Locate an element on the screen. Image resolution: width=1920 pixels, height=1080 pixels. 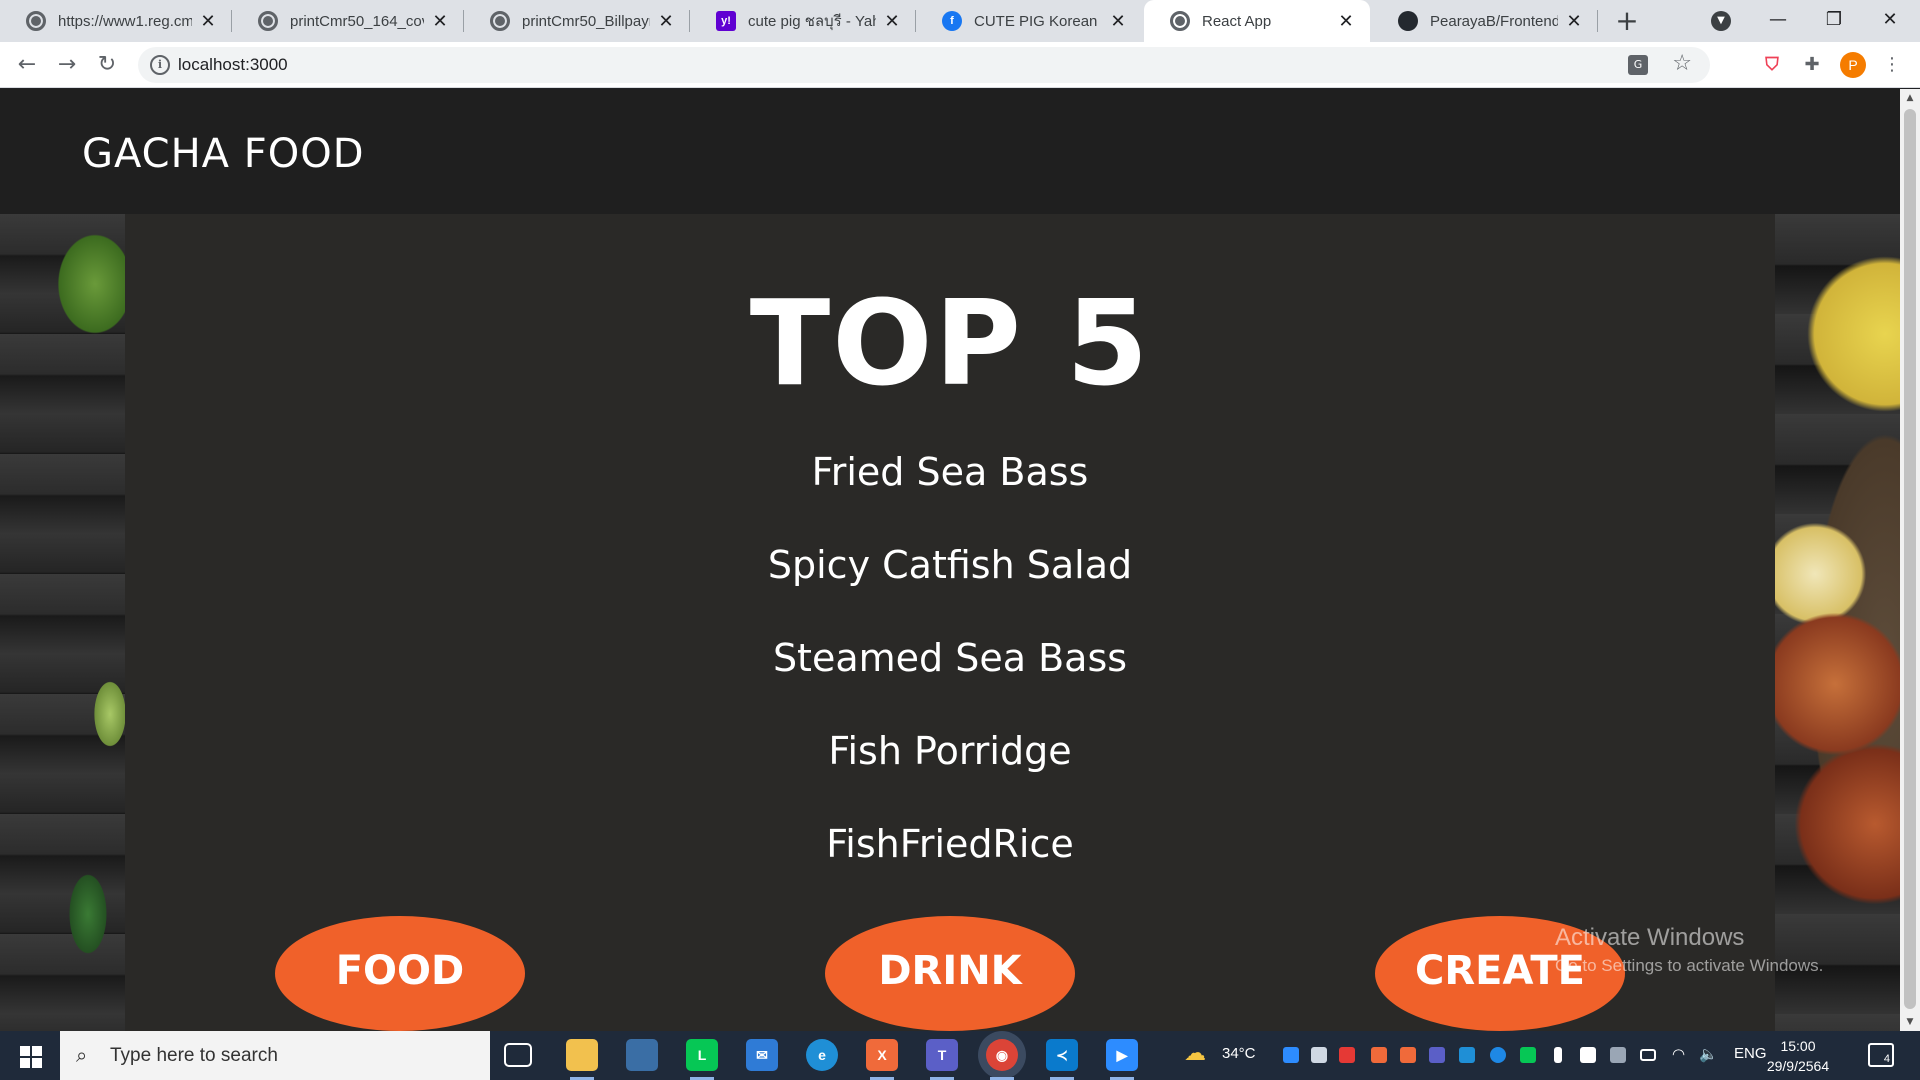
browser-tab: y! cute pig ชลบุรี - Yahoo ✕ is located at coordinates (803, 21).